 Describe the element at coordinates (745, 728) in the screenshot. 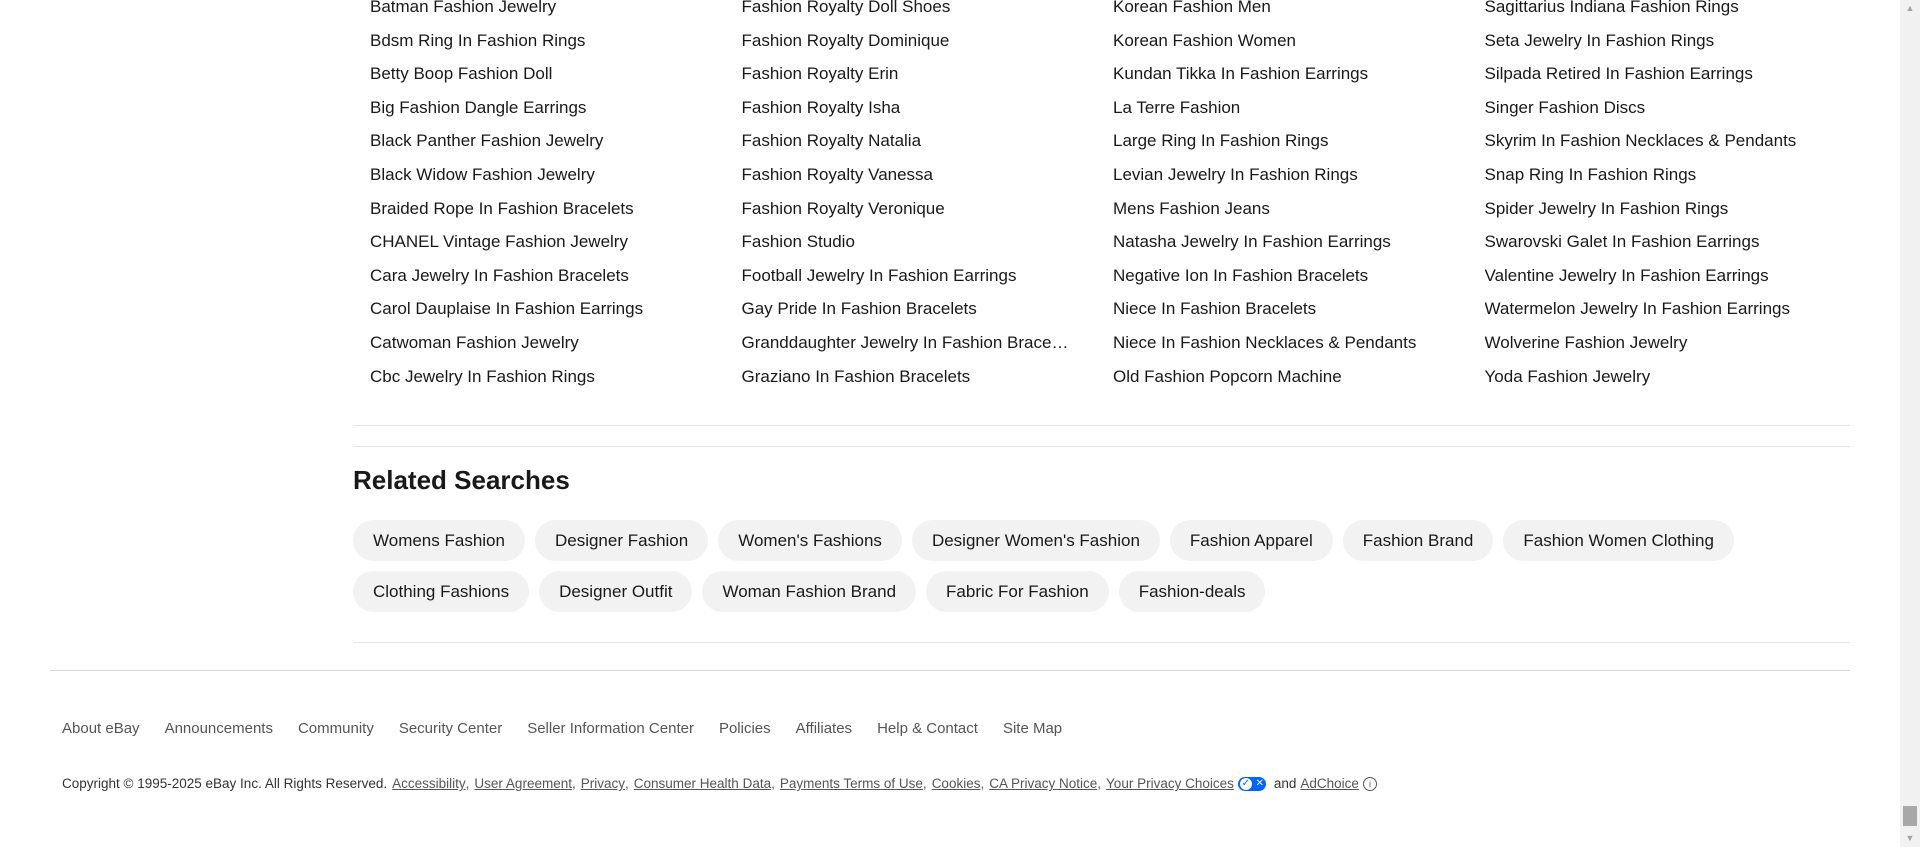

I see `footer-nav-link: Policies` at that location.